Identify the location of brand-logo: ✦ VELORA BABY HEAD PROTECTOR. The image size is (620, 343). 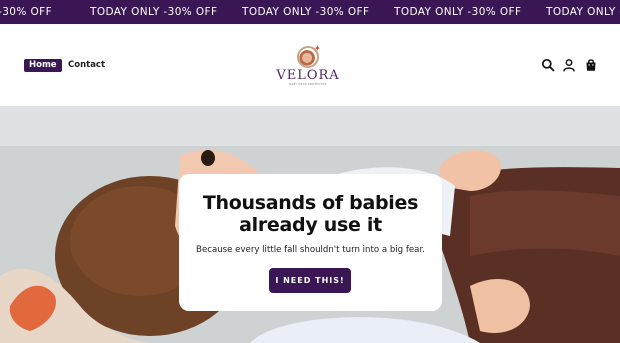
(308, 66).